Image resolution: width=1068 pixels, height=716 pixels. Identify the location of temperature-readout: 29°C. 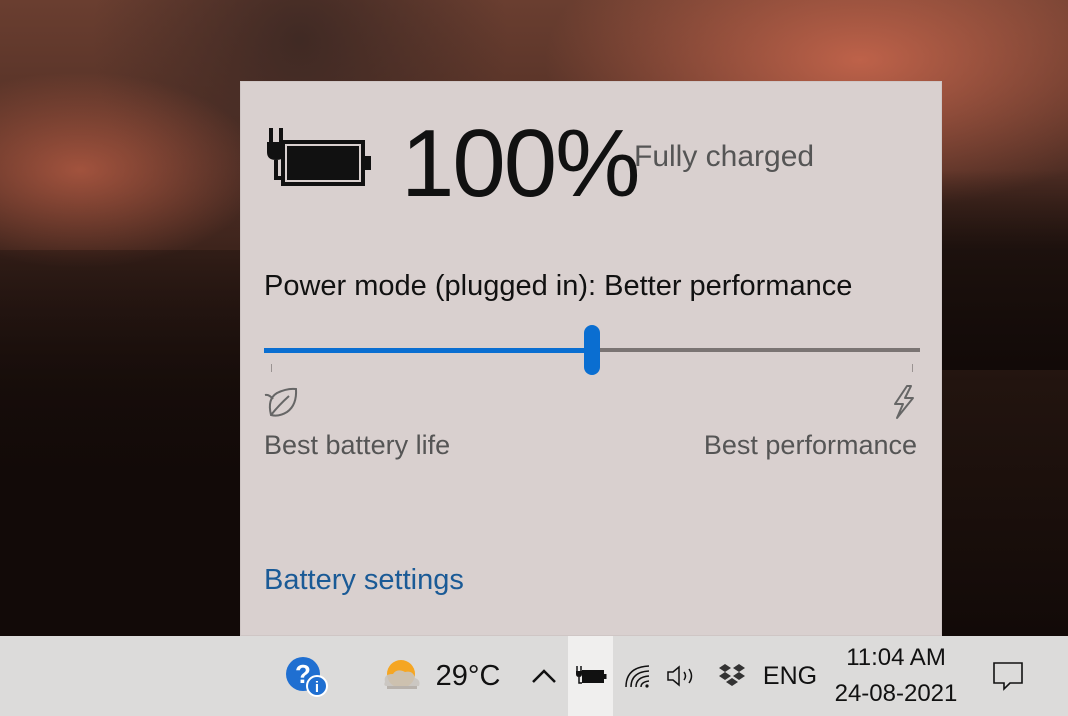
(468, 676).